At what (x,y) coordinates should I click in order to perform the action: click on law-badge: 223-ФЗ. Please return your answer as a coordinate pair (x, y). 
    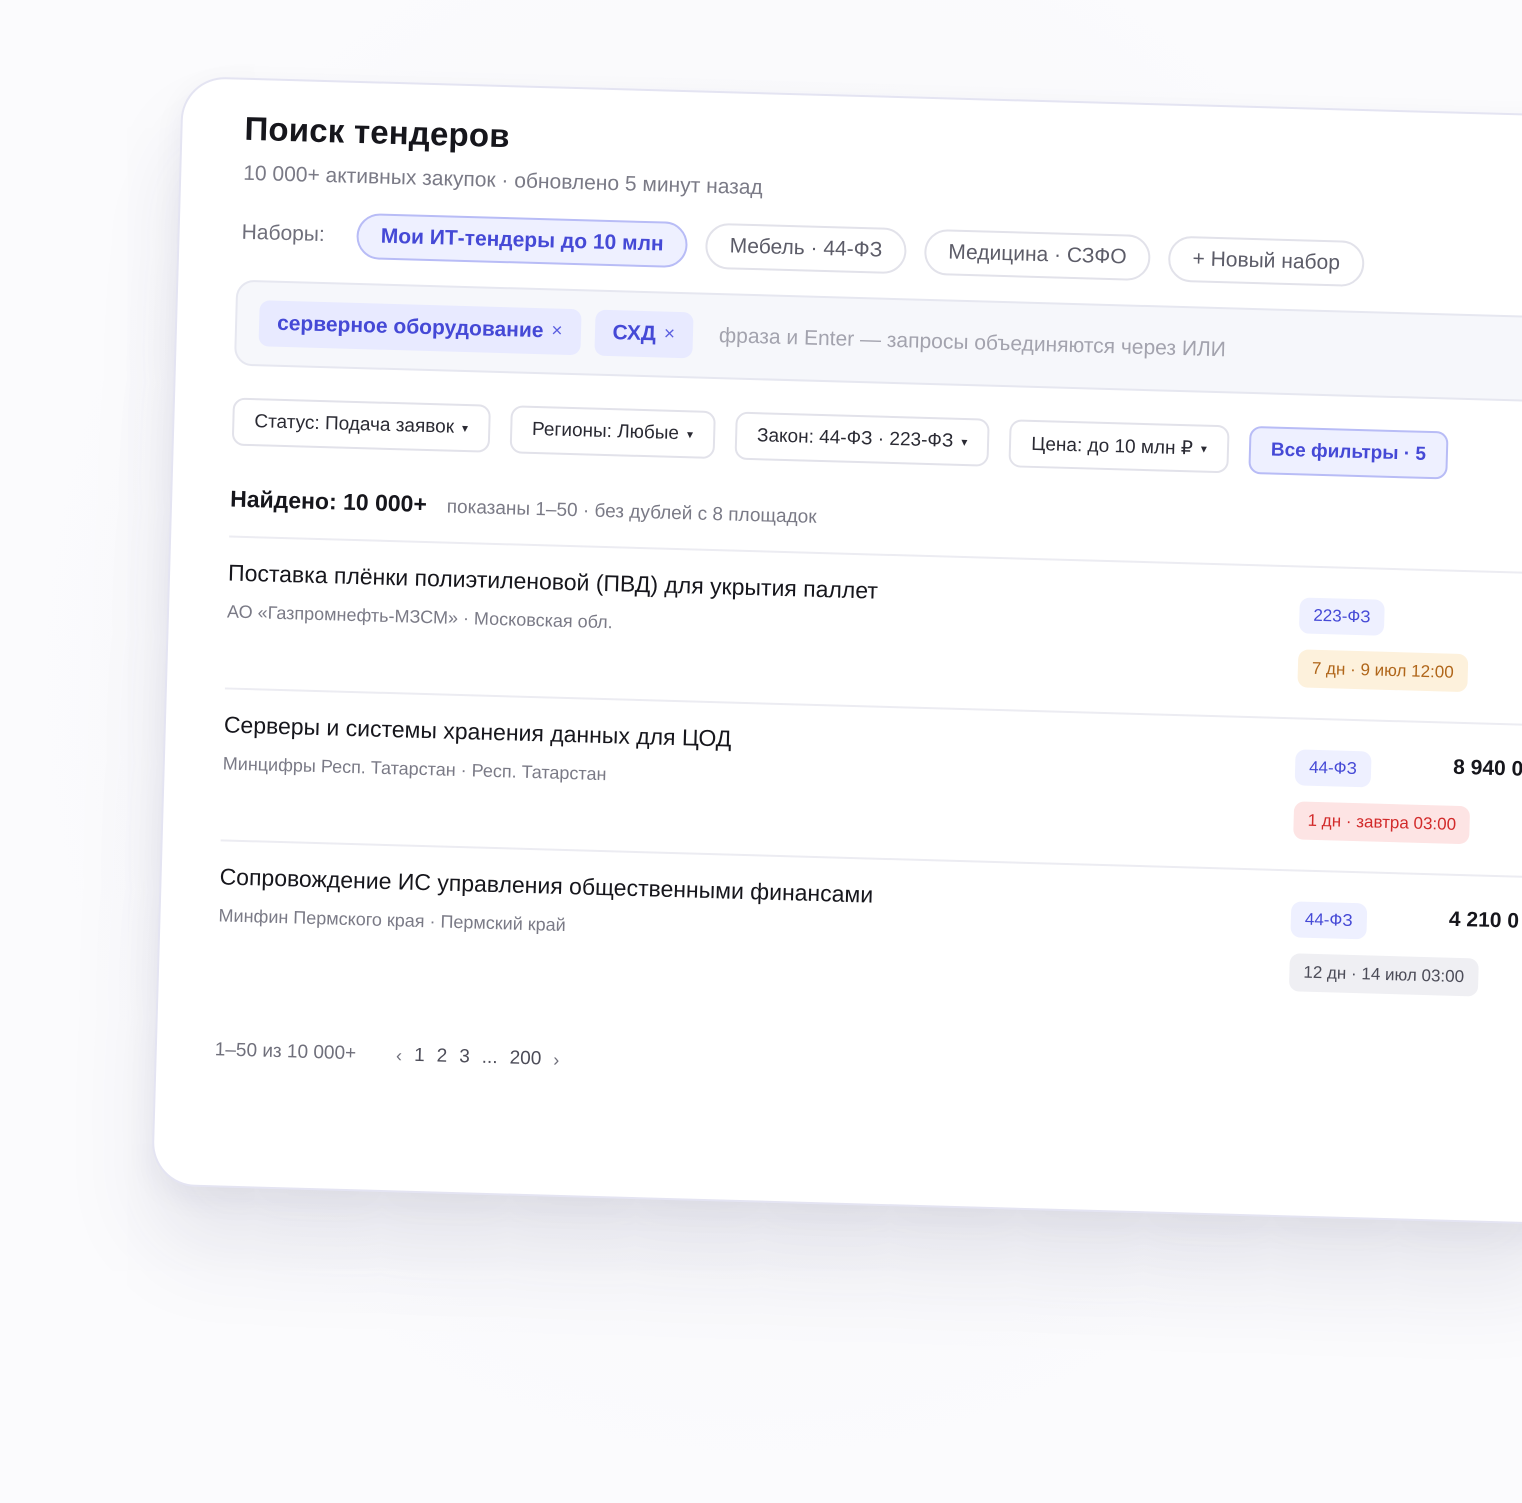
    Looking at the image, I should click on (1342, 616).